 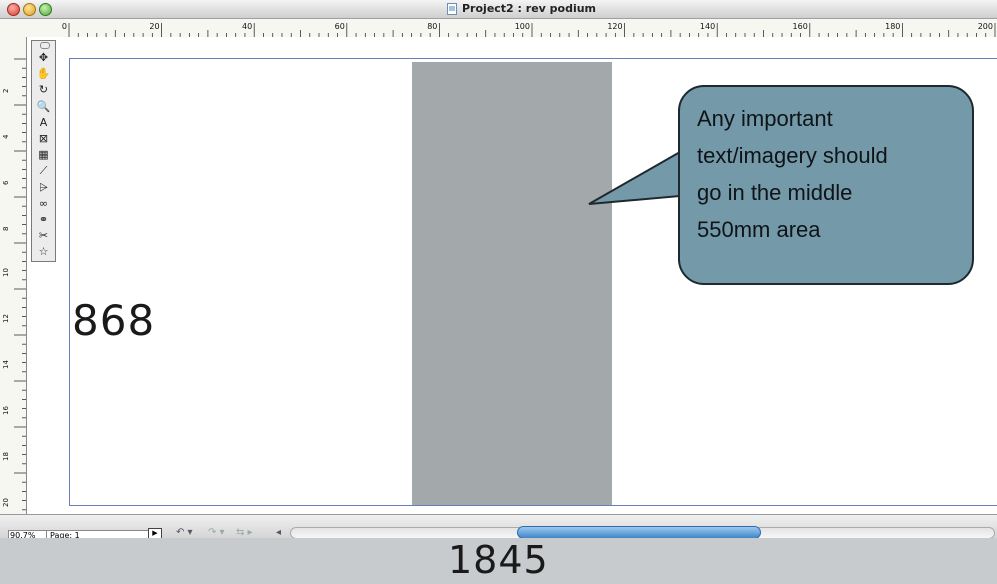 I want to click on ruler-label: 140, so click(x=707, y=26).